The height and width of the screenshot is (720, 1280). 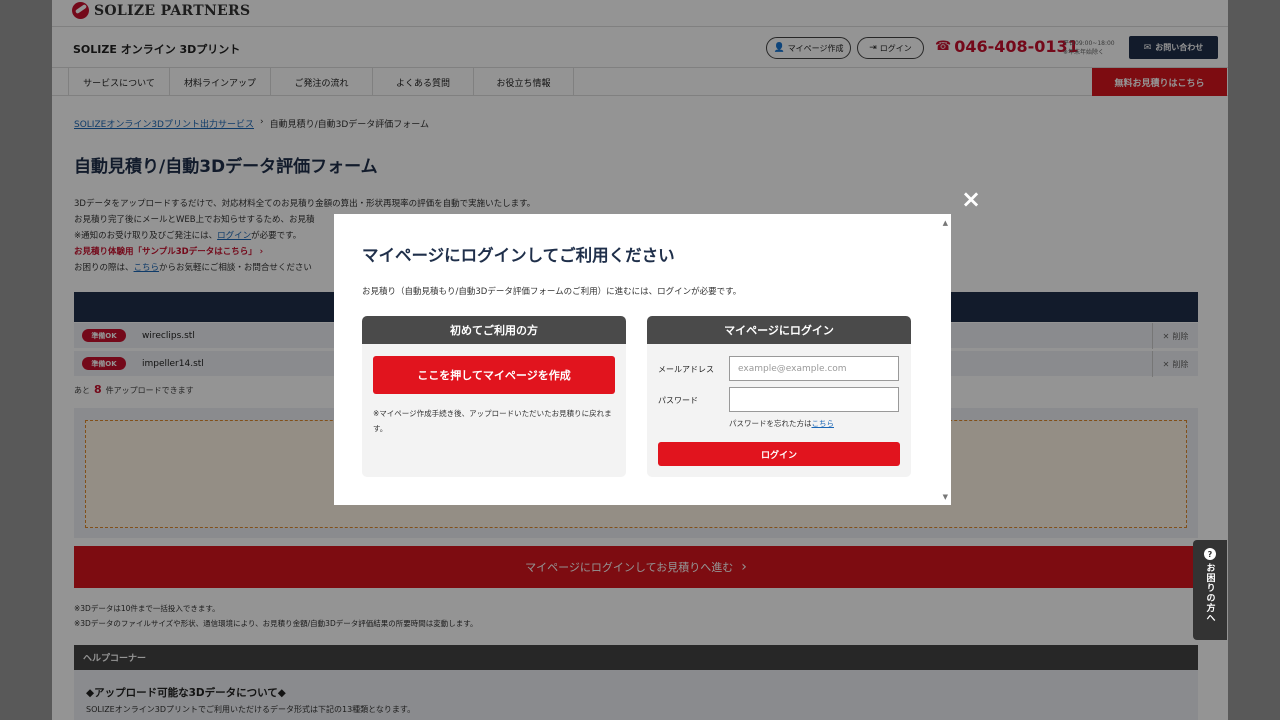 I want to click on question-icon: ?, so click(x=1210, y=554).